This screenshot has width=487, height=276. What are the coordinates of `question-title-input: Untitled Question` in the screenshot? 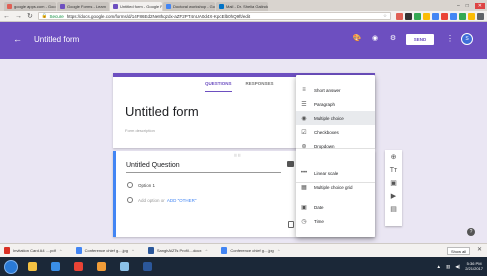 It's located at (203, 167).